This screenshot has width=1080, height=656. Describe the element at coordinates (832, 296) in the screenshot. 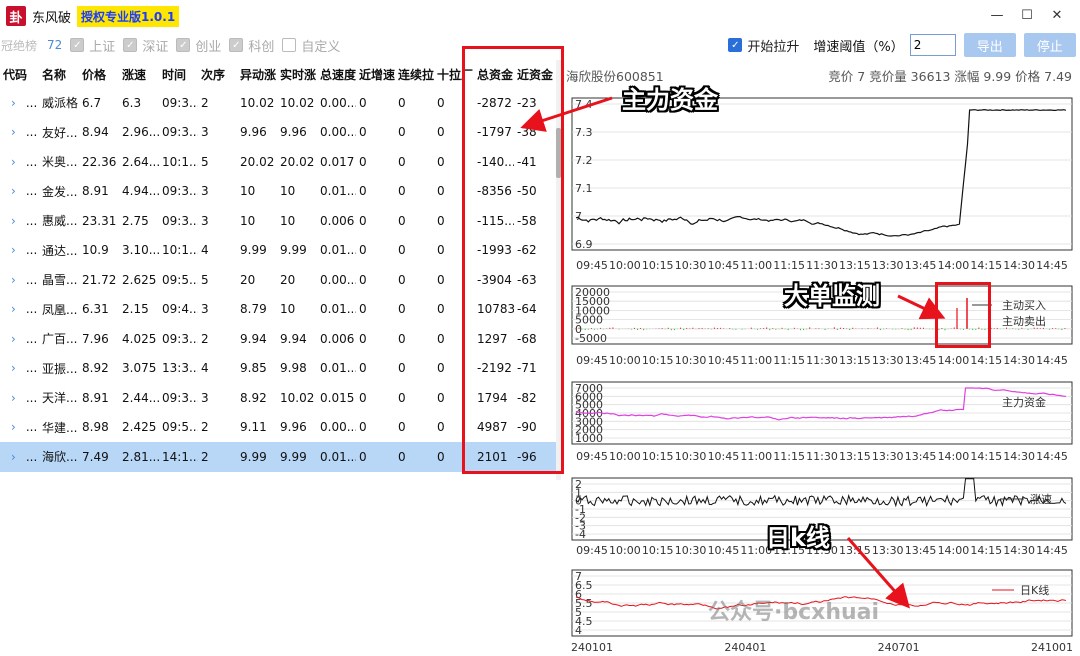

I see `bigorder-annotation: 大单监测` at that location.